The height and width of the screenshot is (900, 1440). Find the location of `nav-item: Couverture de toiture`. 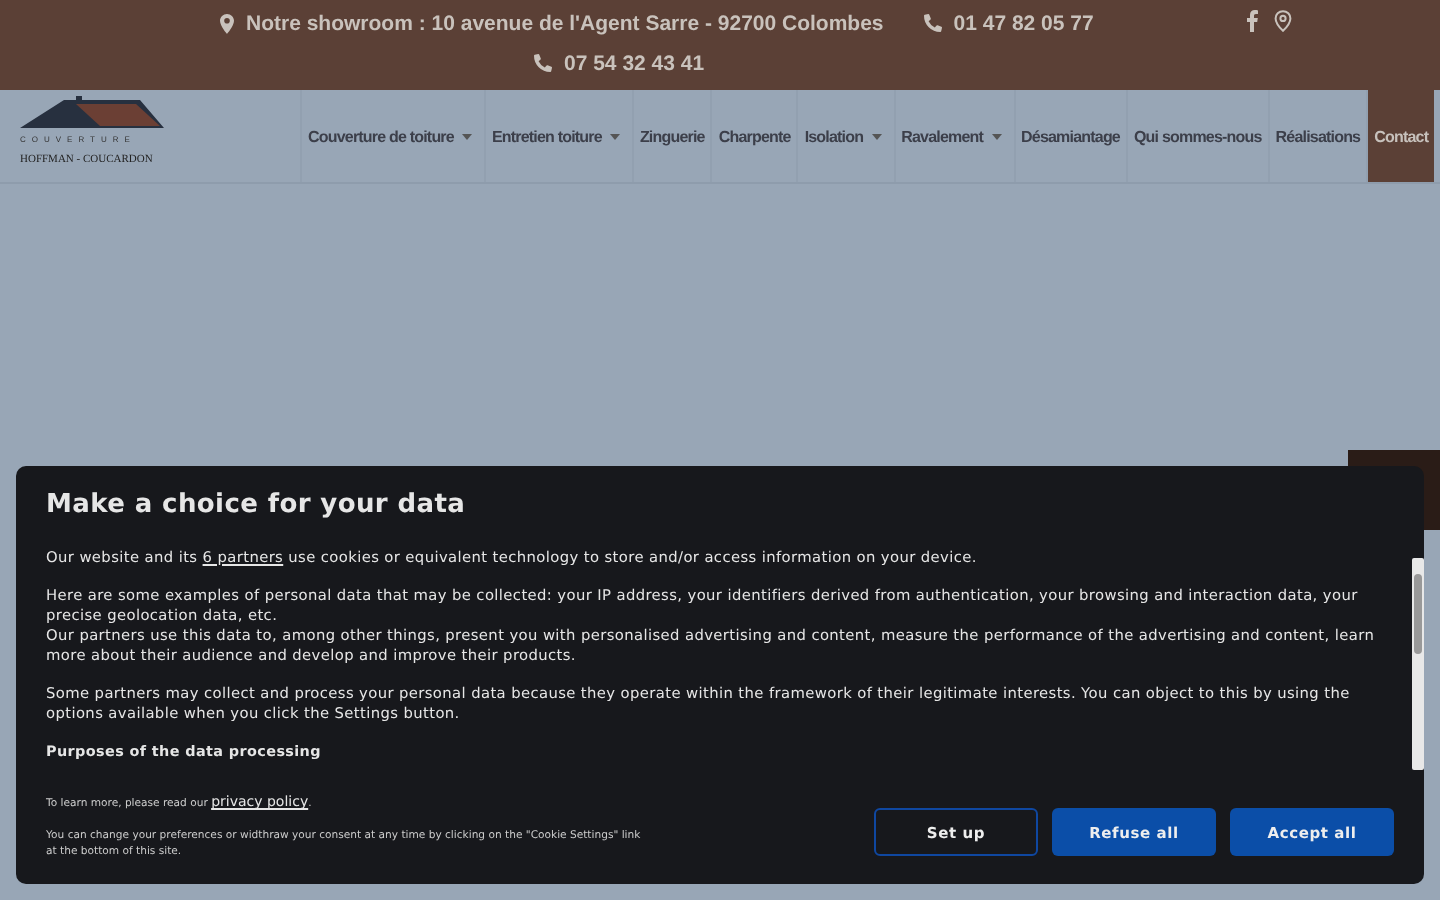

nav-item: Couverture de toiture is located at coordinates (392, 136).